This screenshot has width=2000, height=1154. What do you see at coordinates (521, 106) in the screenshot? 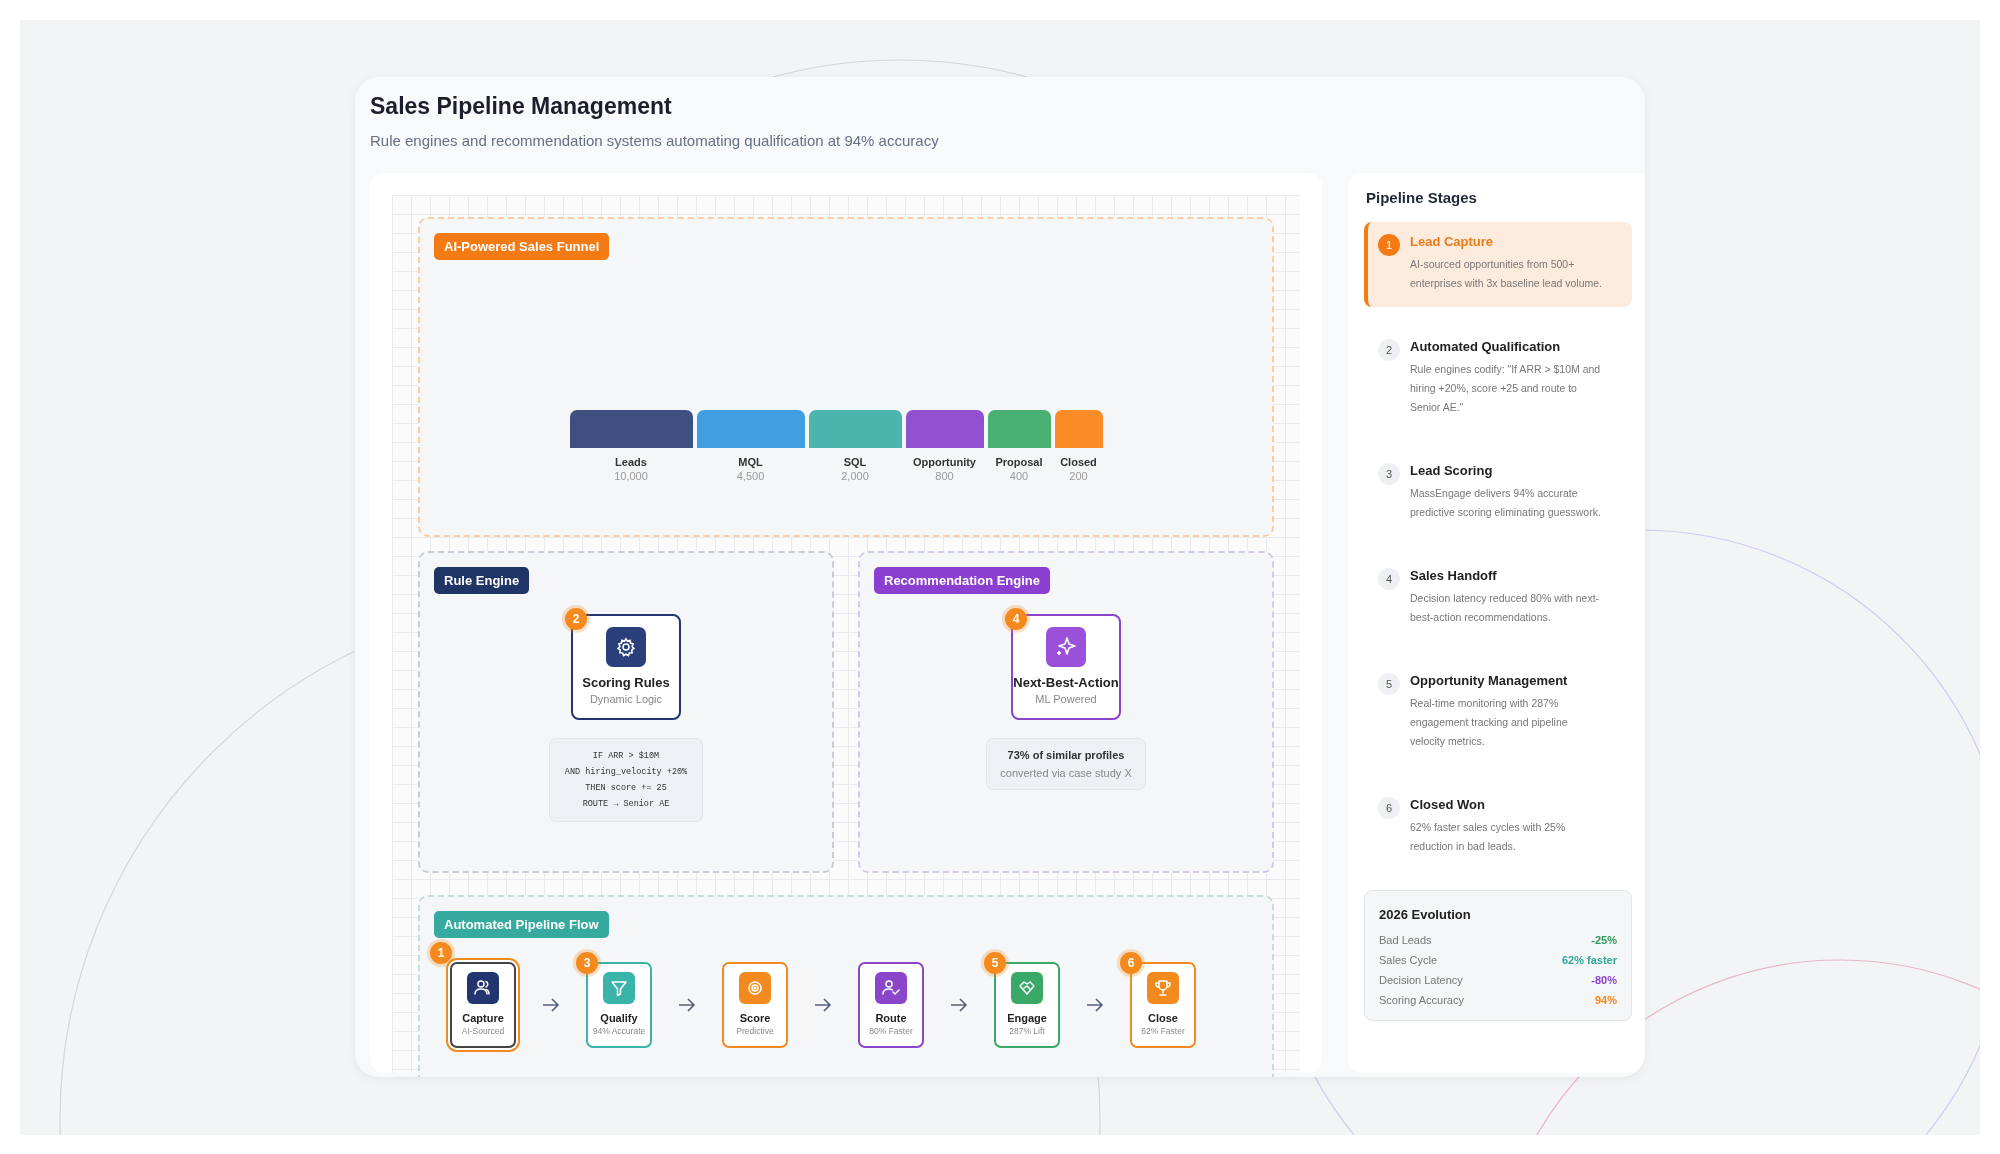
I see `page-title: Sales Pipeline Management` at bounding box center [521, 106].